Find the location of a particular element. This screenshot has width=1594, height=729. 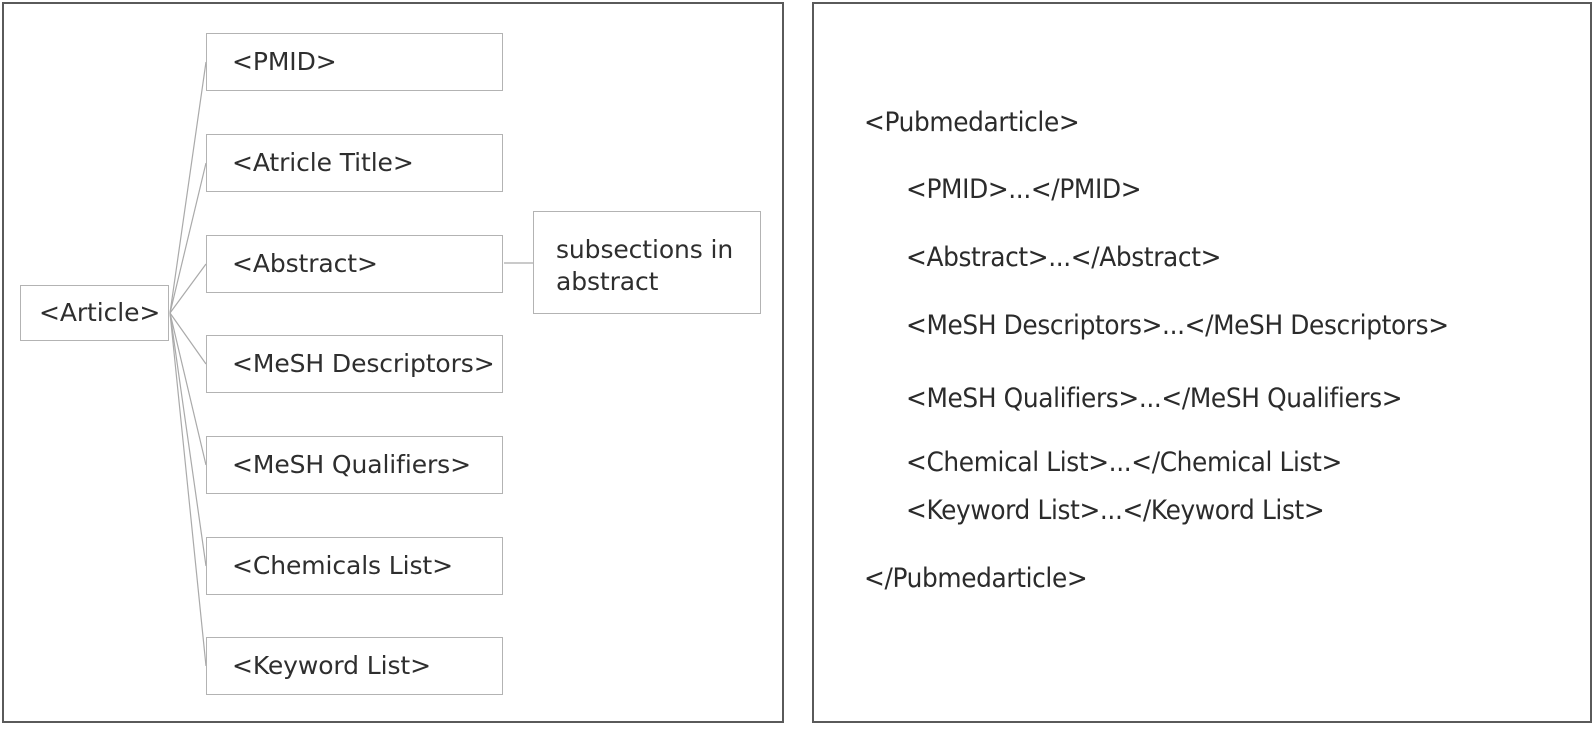

connector-to-article-title is located at coordinates (188, 238).